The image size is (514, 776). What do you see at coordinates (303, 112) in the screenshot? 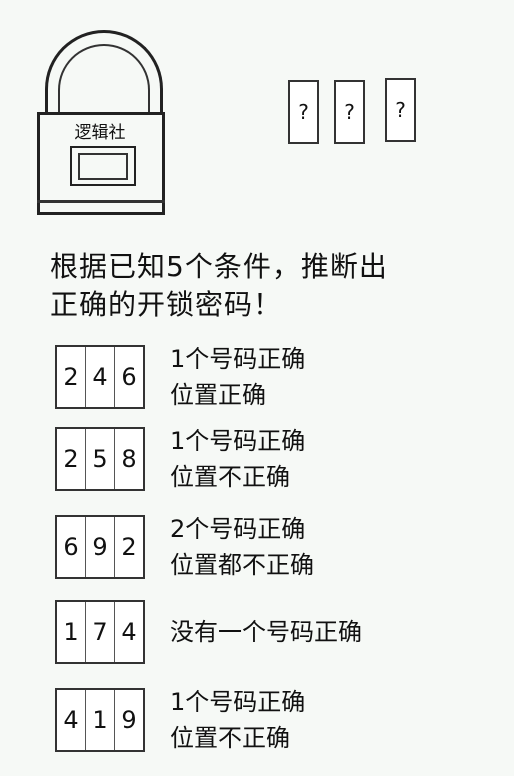
I see `unknown-digit-1: ?` at bounding box center [303, 112].